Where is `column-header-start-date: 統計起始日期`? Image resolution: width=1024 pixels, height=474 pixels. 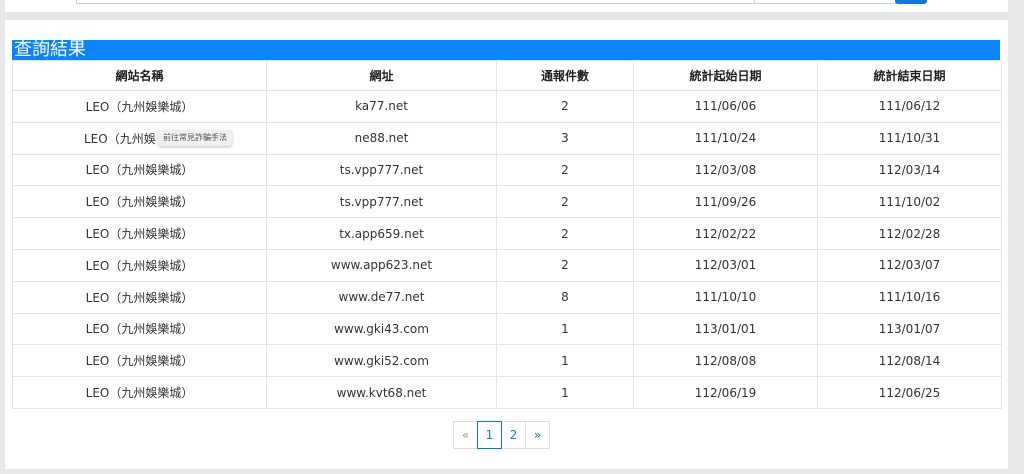
column-header-start-date: 統計起始日期 is located at coordinates (725, 75).